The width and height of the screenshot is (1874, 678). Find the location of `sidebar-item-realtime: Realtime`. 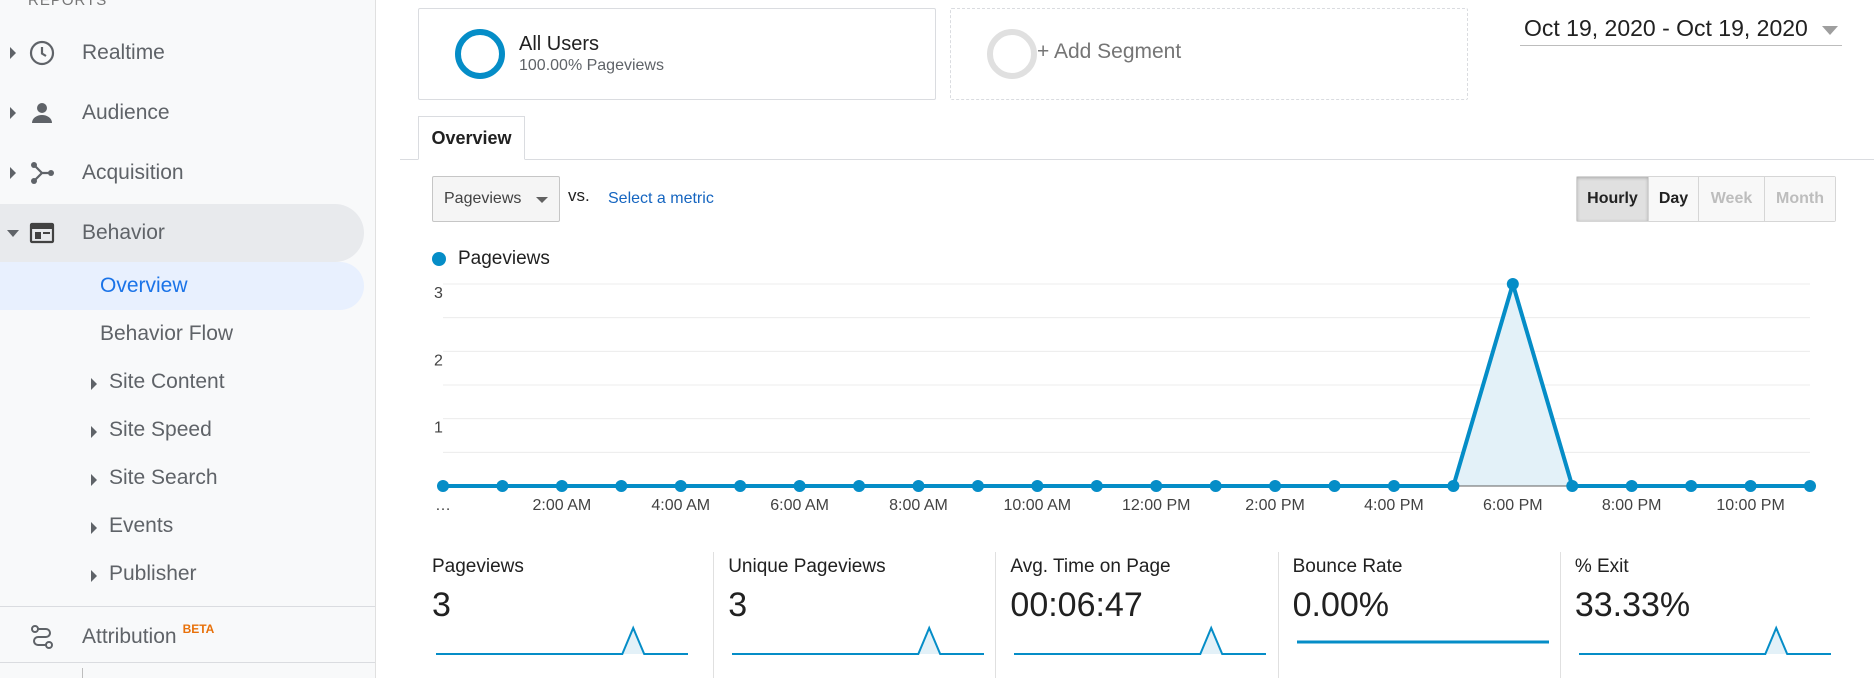

sidebar-item-realtime: Realtime is located at coordinates (182, 53).